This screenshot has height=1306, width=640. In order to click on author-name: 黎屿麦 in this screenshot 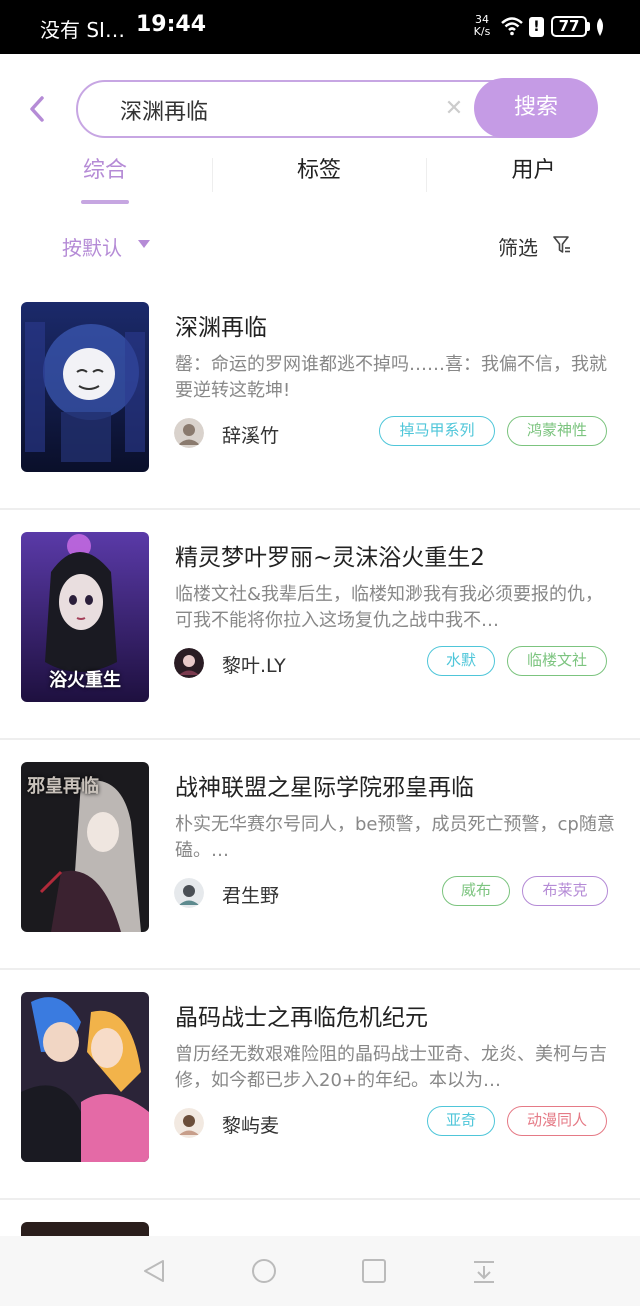, I will do `click(250, 1124)`.